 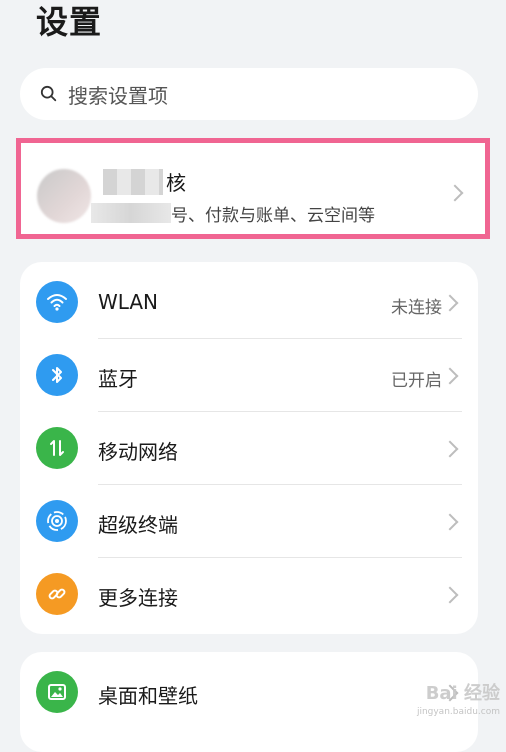 I want to click on account-subtitle-redacted, so click(x=131, y=213).